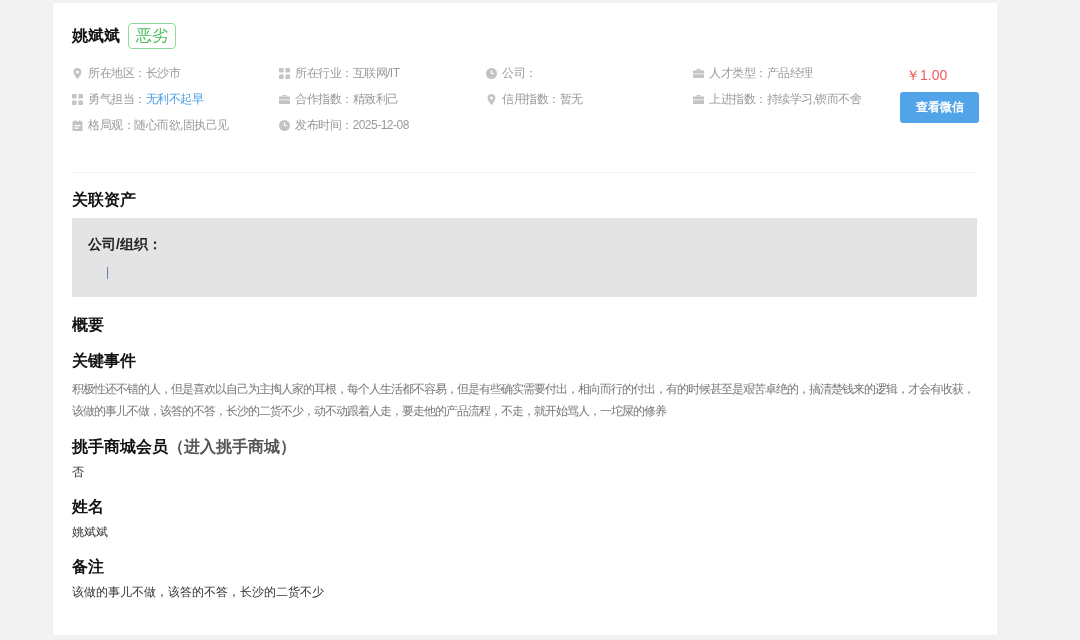 The width and height of the screenshot is (1080, 640). What do you see at coordinates (104, 361) in the screenshot?
I see `section-heading: 关键事件` at bounding box center [104, 361].